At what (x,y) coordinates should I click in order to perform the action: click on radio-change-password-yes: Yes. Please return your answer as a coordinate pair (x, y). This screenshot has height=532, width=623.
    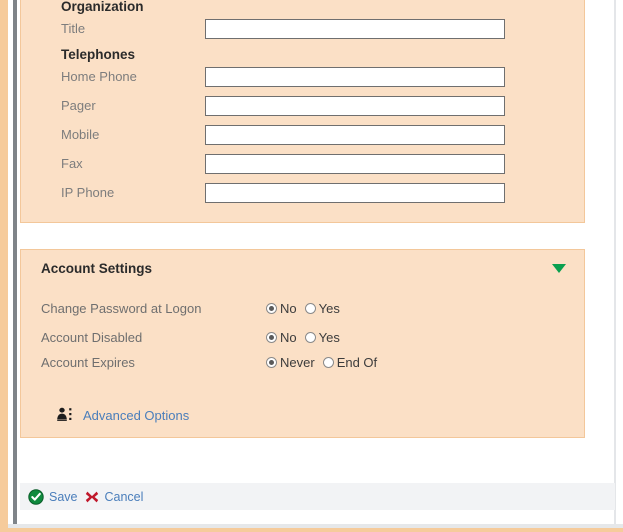
    Looking at the image, I should click on (322, 308).